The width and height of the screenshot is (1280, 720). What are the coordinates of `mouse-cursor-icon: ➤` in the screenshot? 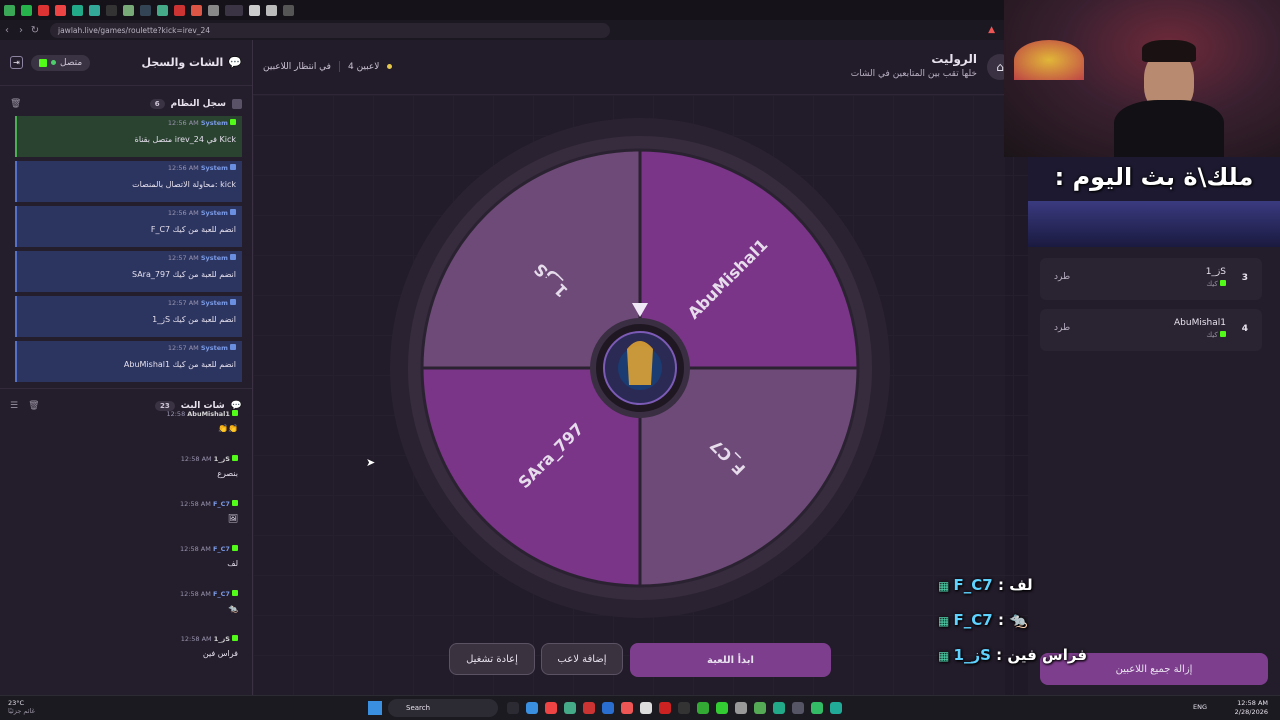 It's located at (371, 462).